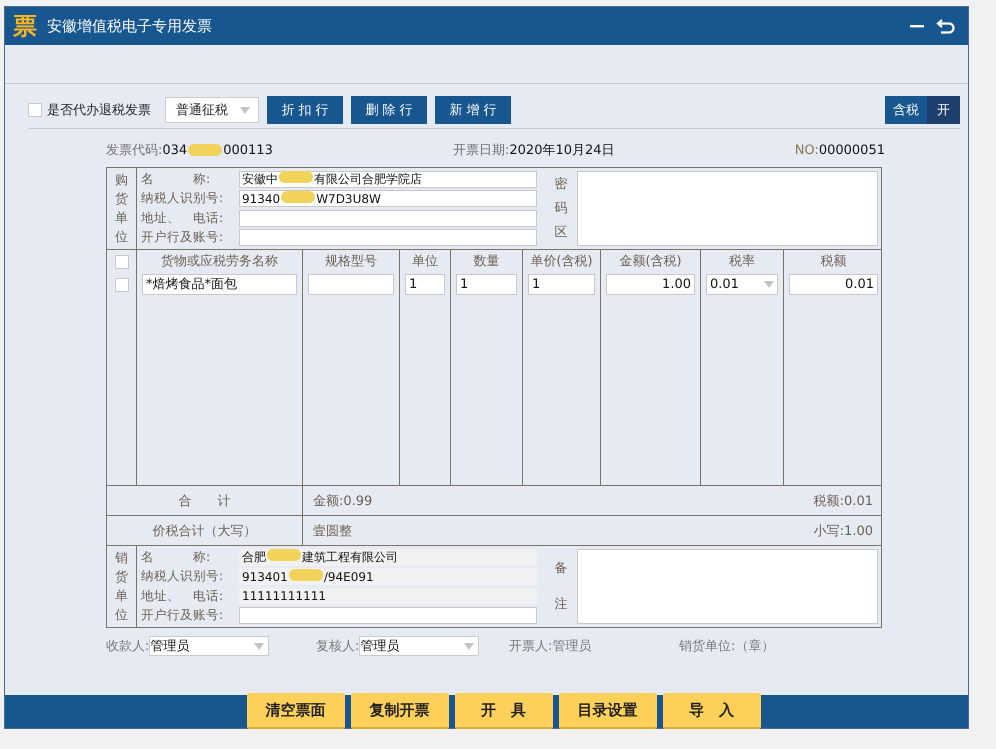 Image resolution: width=996 pixels, height=749 pixels. What do you see at coordinates (486, 262) in the screenshot?
I see `column-header: 数量` at bounding box center [486, 262].